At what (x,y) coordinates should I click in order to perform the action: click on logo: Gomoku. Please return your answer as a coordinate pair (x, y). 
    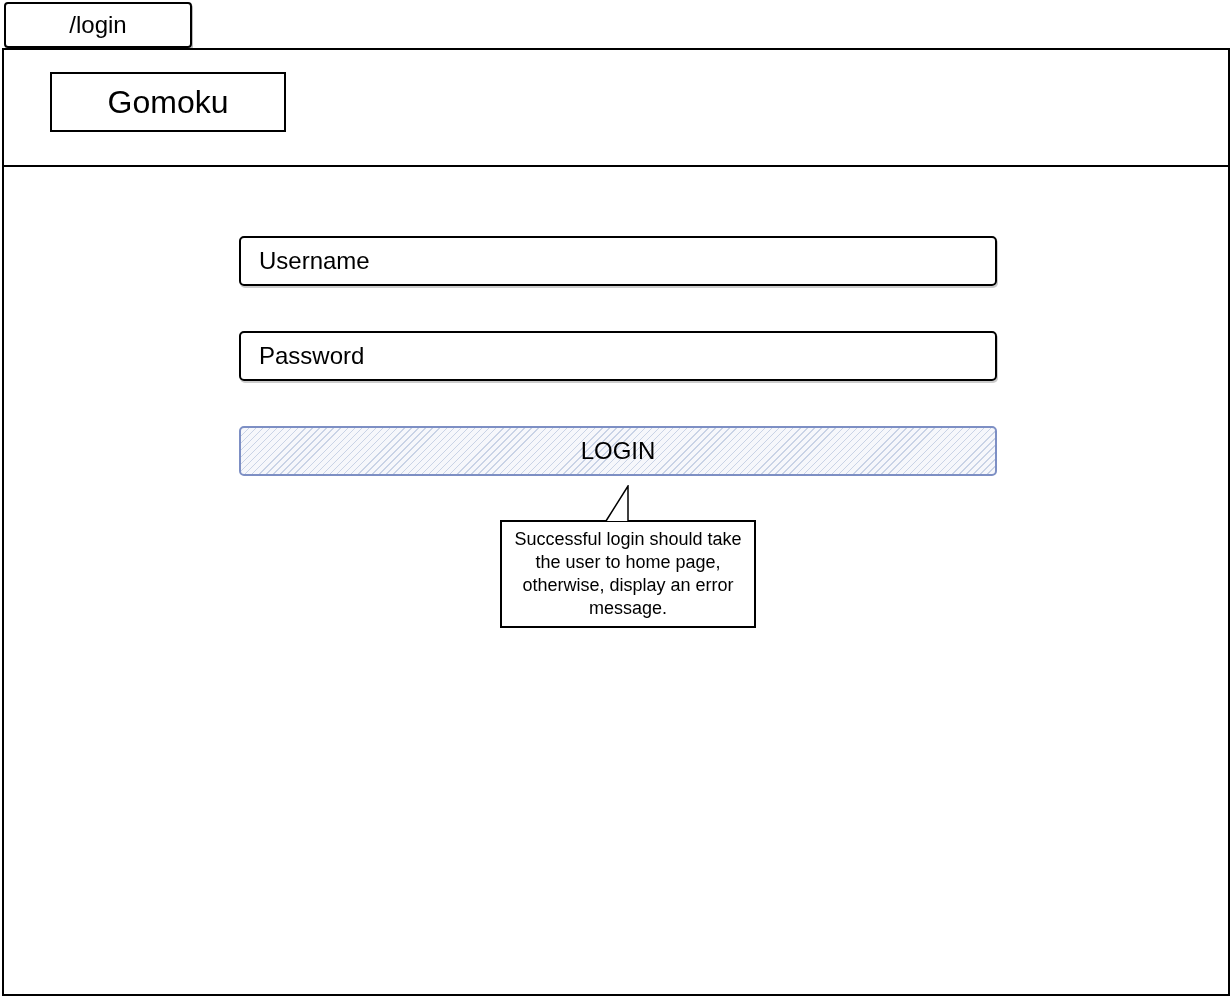
    Looking at the image, I should click on (168, 102).